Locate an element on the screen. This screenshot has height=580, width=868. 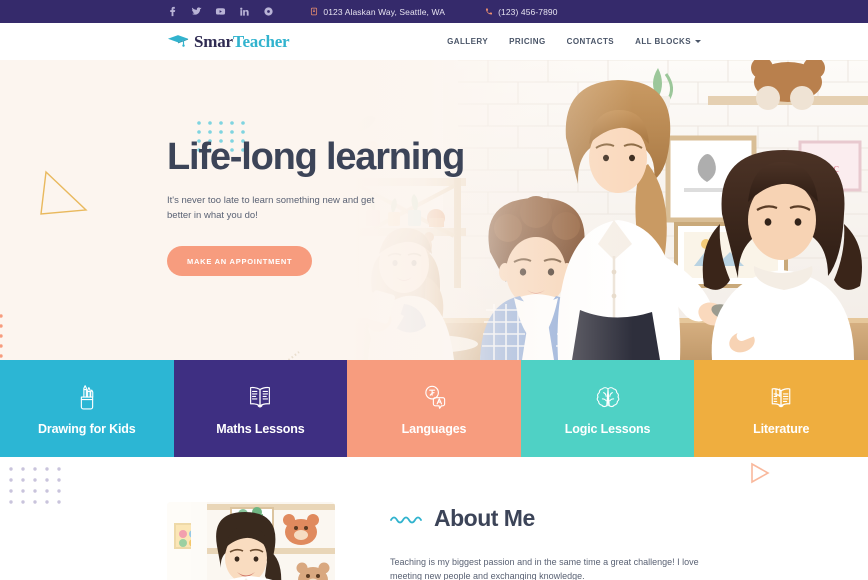
main-nav: GALLERY PRICING CONTACTS ALL BLOCKS is located at coordinates (574, 41).